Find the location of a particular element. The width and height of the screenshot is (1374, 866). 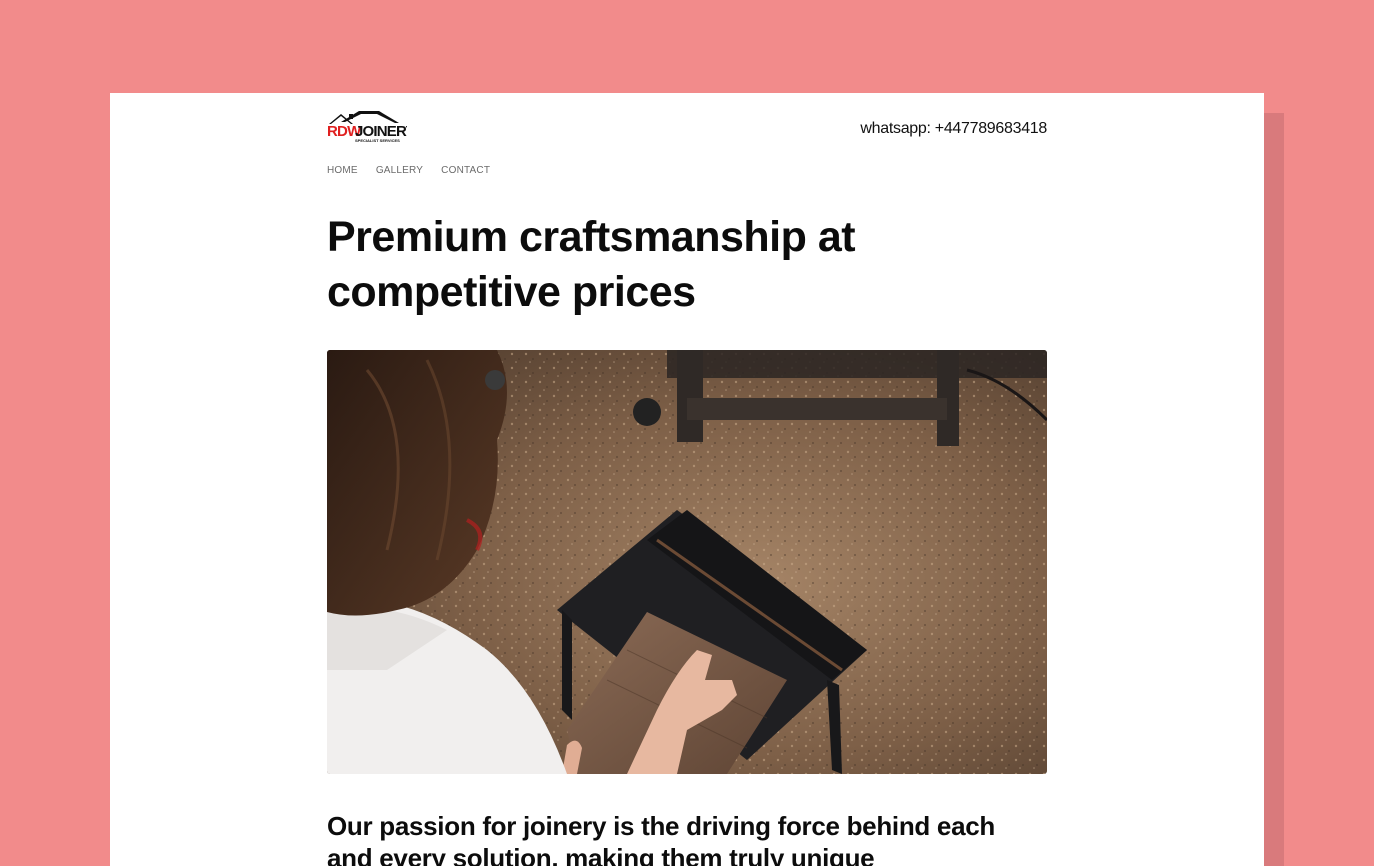

logo-tagline: SPECIALIST SERVICES is located at coordinates (377, 140).